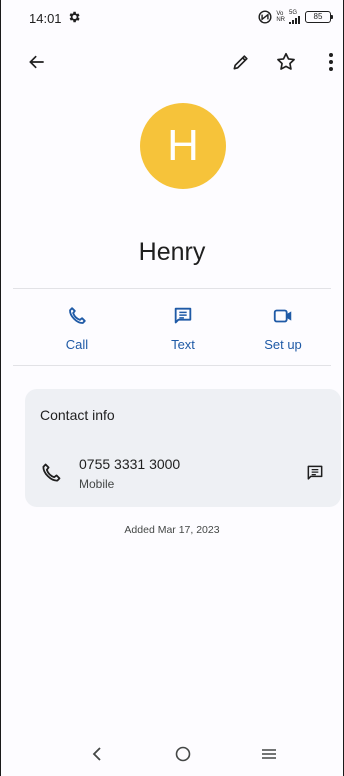  What do you see at coordinates (283, 344) in the screenshot?
I see `setup-label: Set up` at bounding box center [283, 344].